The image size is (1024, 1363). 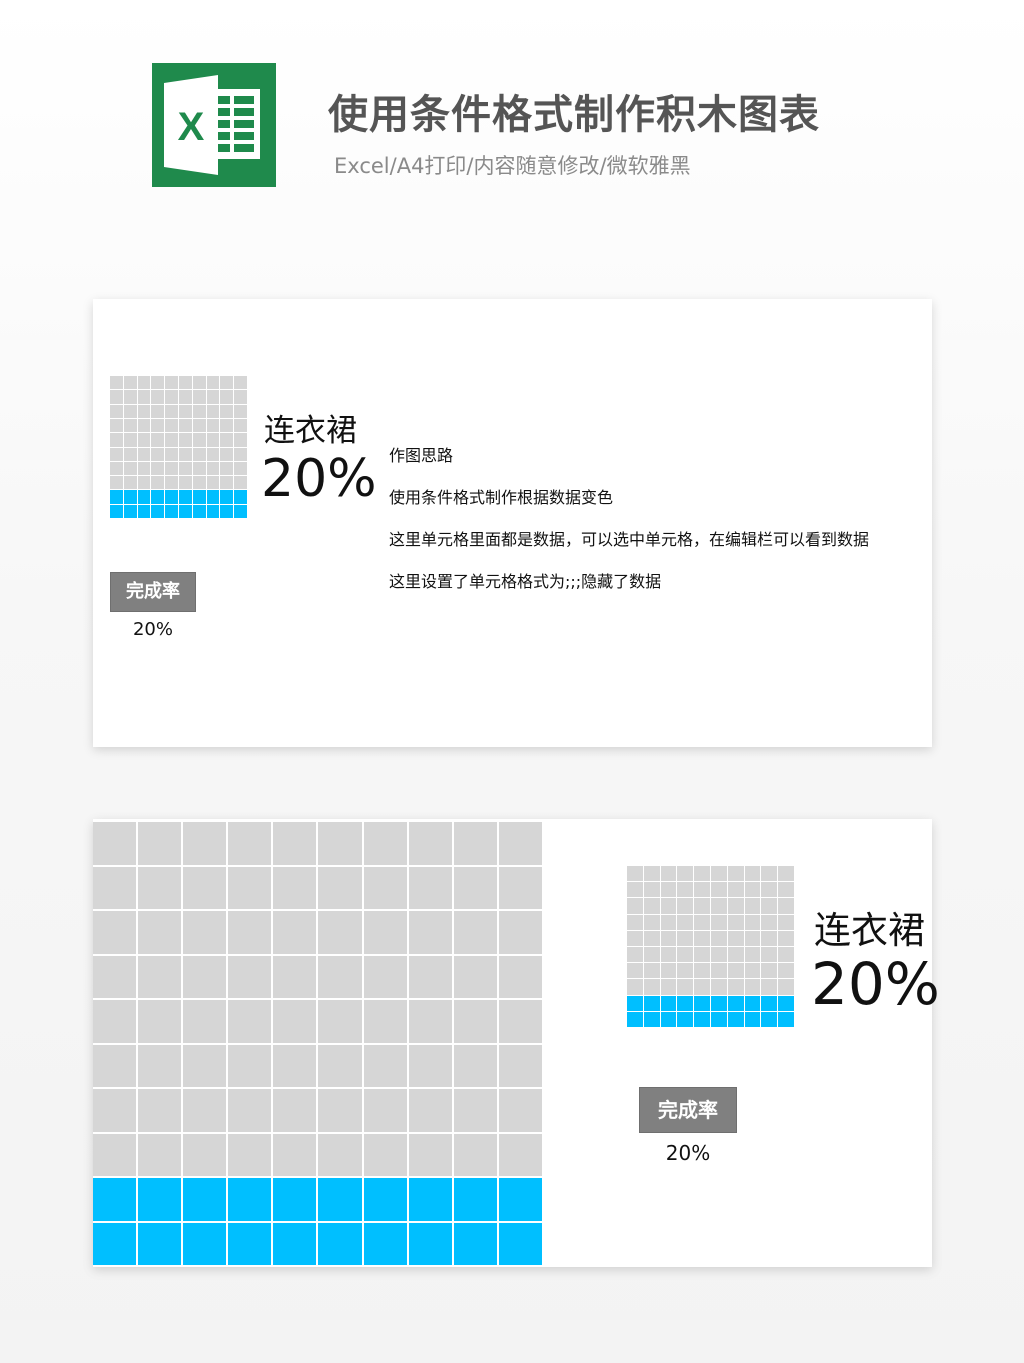 I want to click on note-line: 使用条件格式制作根据数据变色, so click(x=501, y=497).